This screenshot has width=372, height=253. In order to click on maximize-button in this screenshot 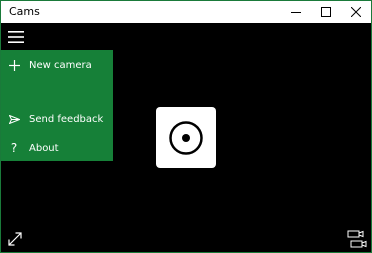, I will do `click(326, 12)`.